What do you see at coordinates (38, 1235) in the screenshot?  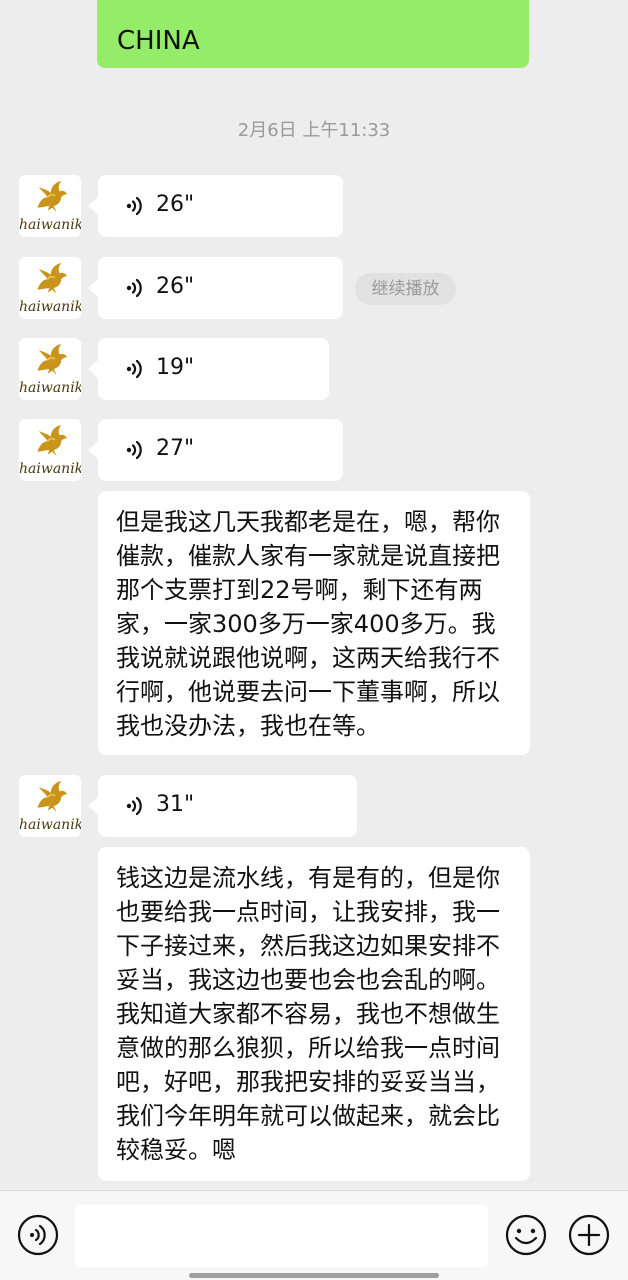 I see `voice-mode-icon` at bounding box center [38, 1235].